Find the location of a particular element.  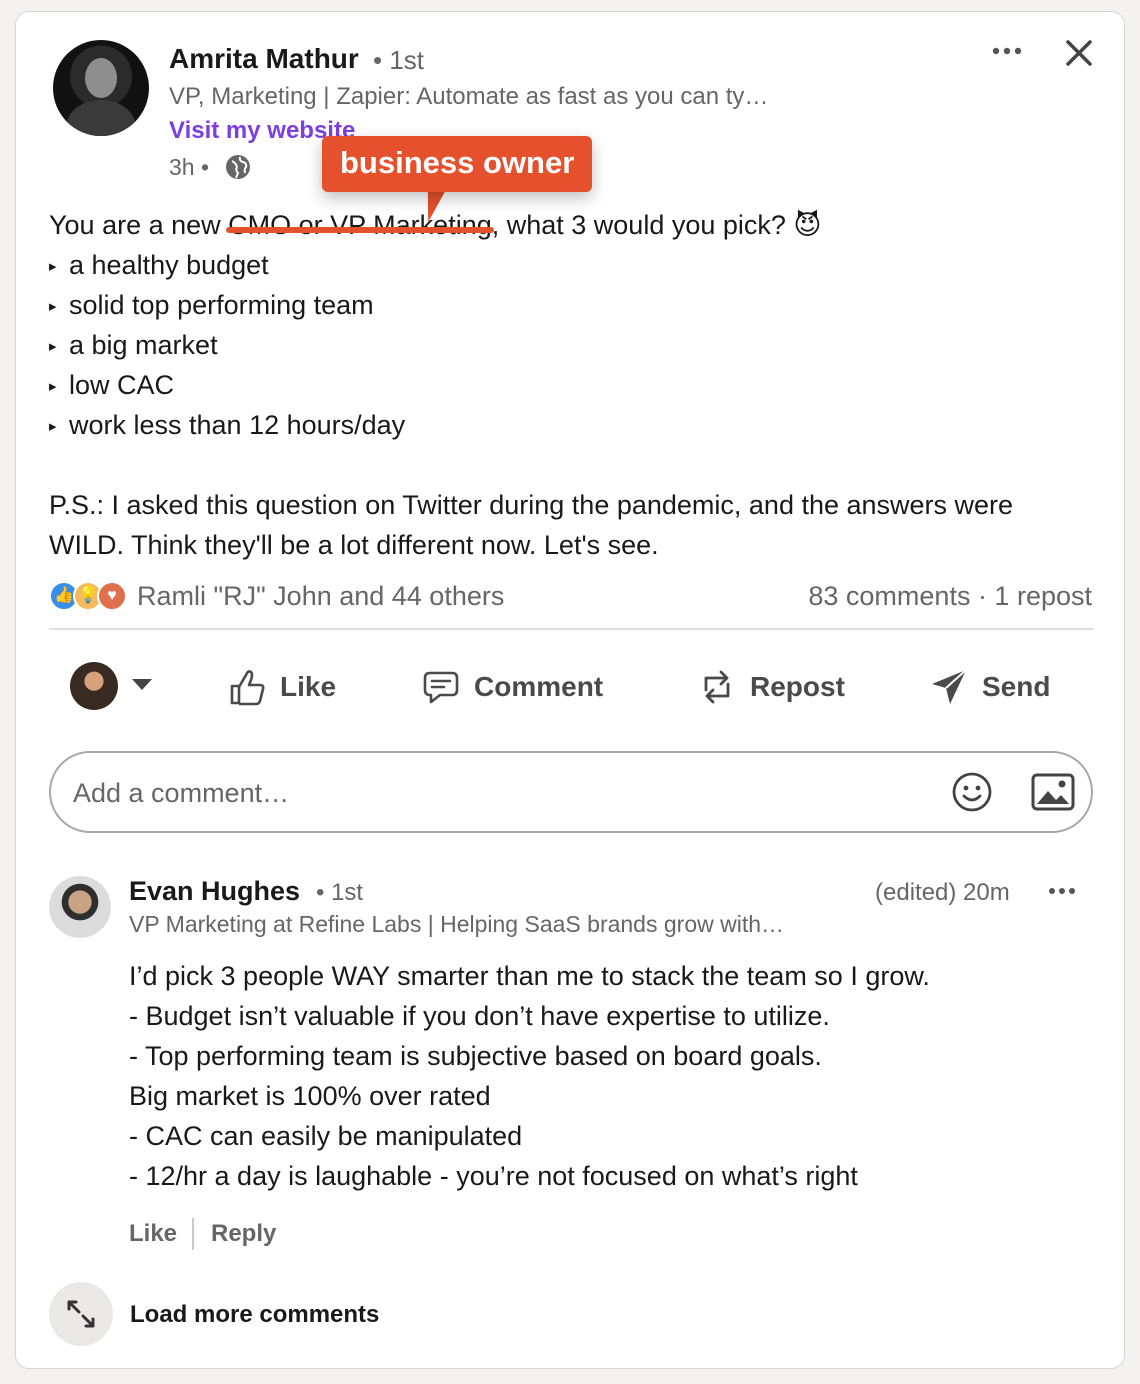

love-reaction-icon: ♥ is located at coordinates (112, 596).